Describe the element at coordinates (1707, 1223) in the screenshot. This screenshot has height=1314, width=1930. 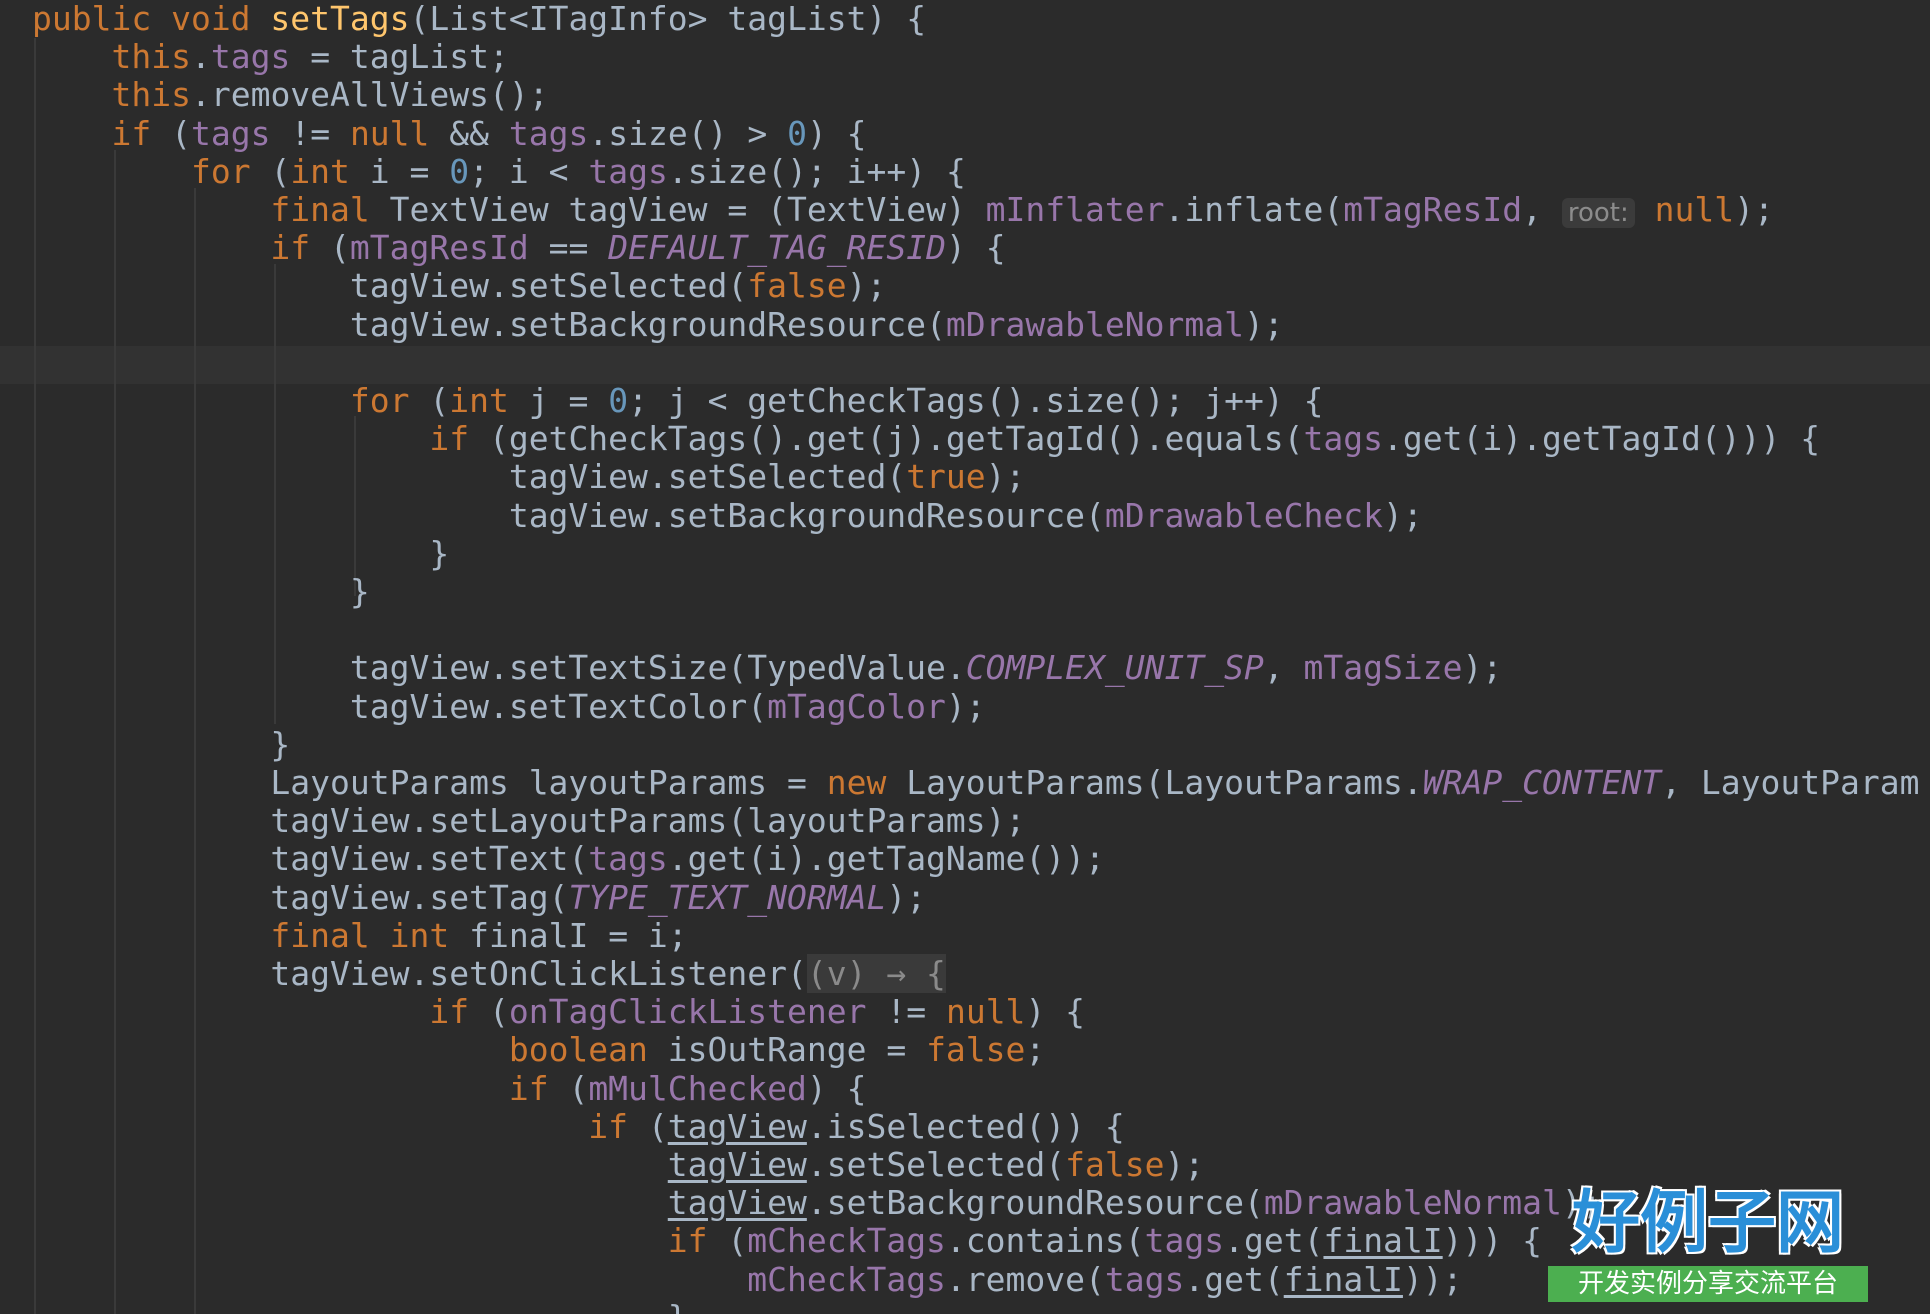
I see `watermark-title: 好例子网` at that location.